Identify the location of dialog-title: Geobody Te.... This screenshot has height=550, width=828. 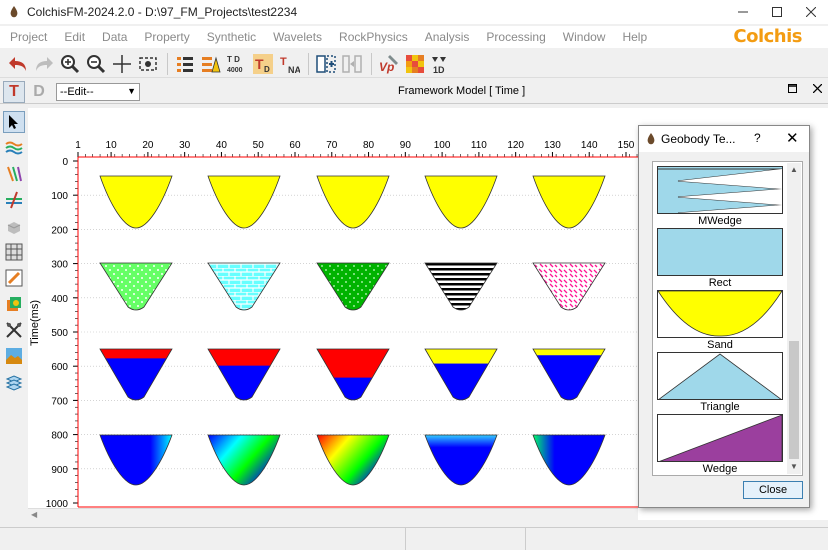
(698, 139).